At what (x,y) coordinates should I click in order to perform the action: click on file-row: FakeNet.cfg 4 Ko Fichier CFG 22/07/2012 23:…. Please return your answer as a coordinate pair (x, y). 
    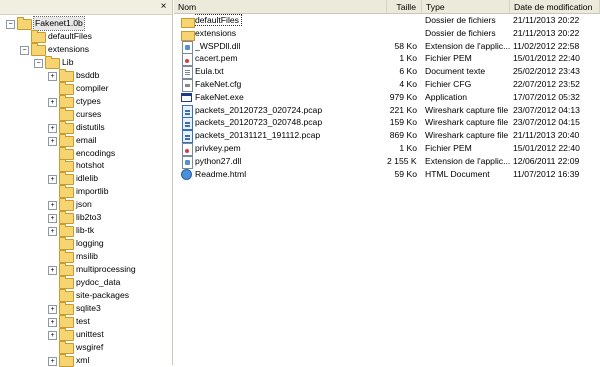
    Looking at the image, I should click on (387, 85).